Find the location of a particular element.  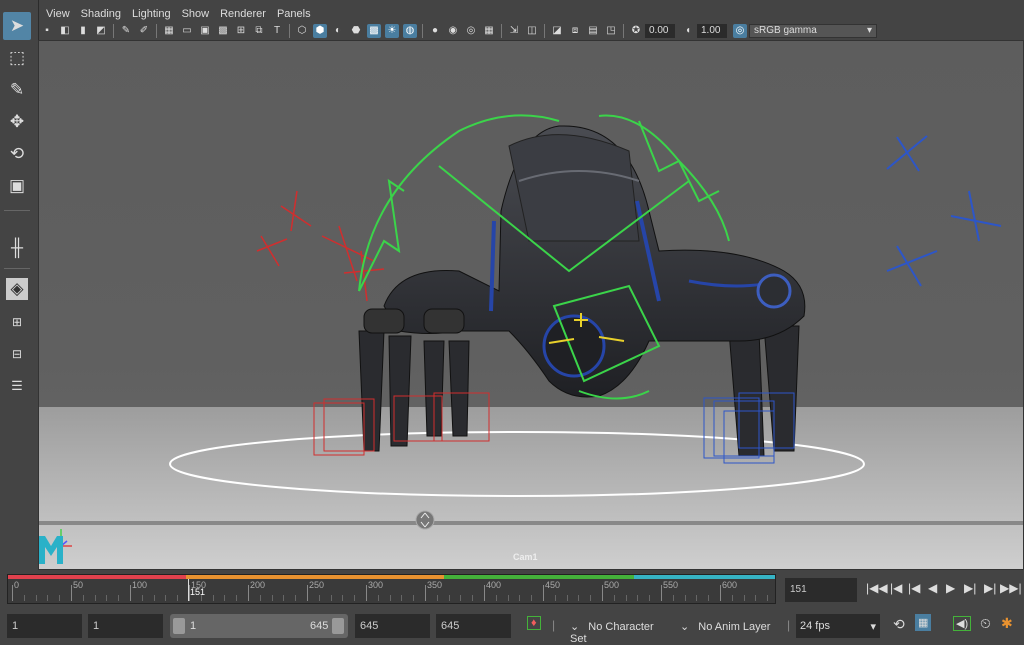

timeline-tick-label: 300 is located at coordinates (376, 585).